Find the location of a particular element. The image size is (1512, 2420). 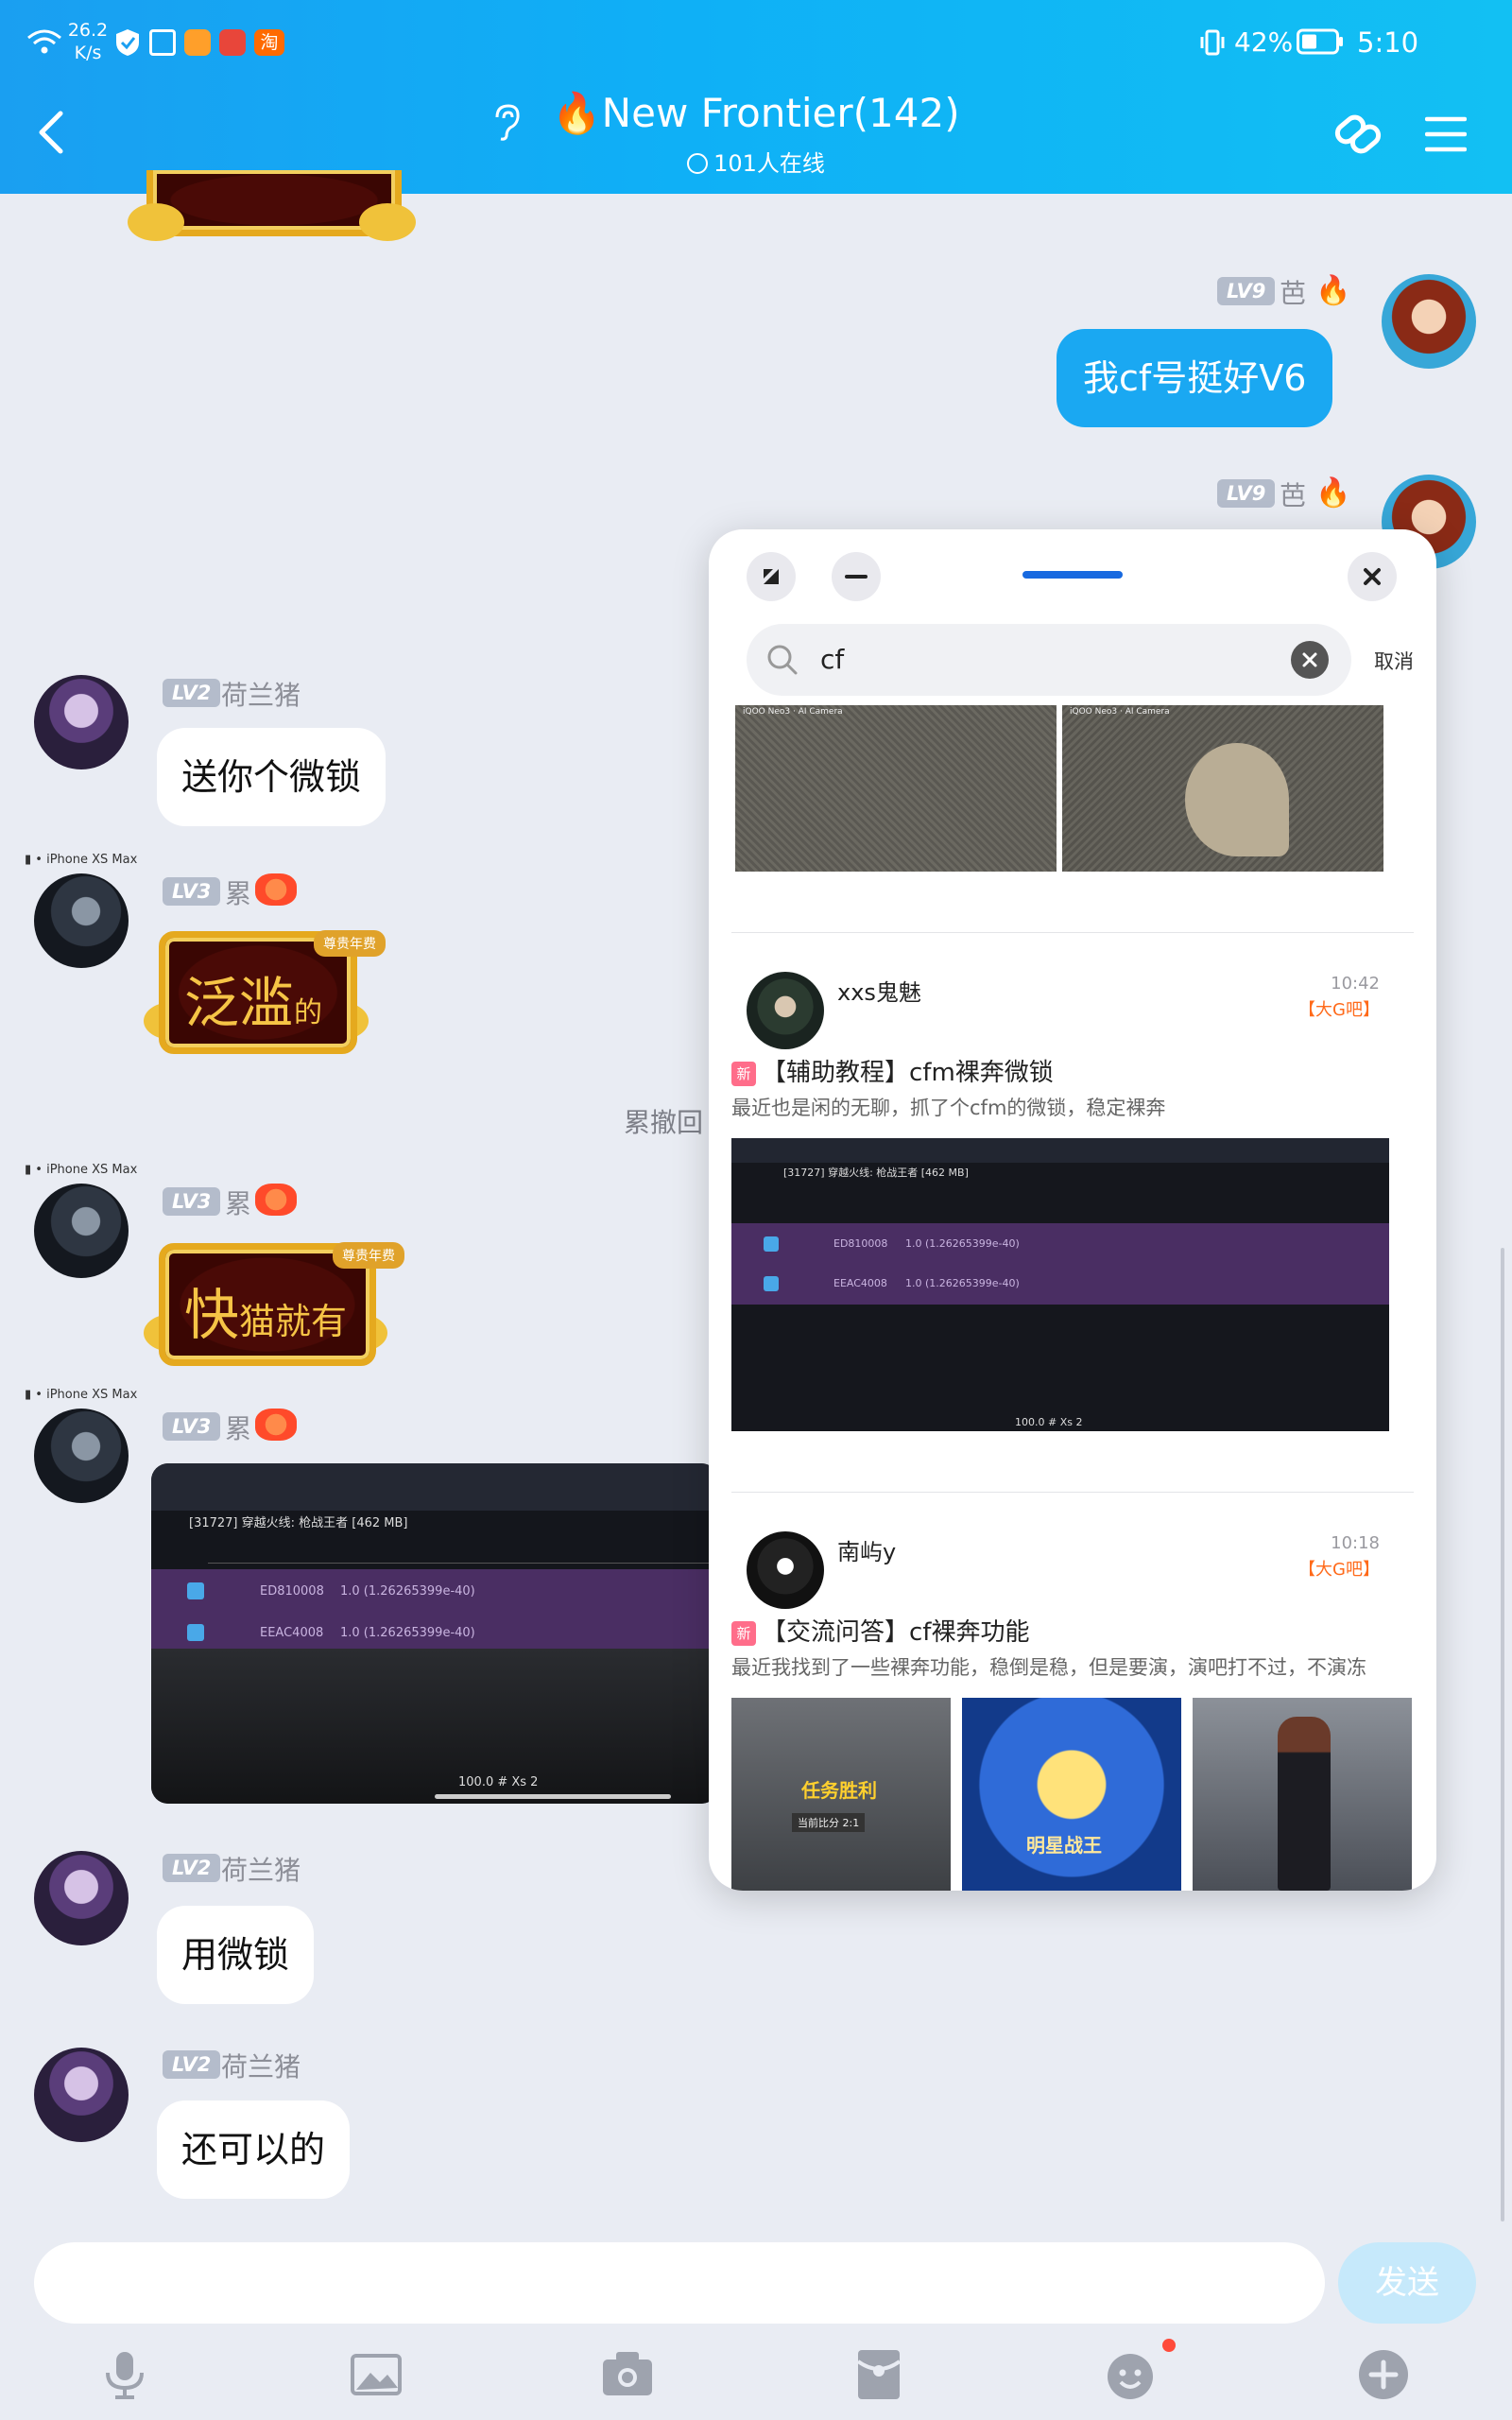

post-title: 新【交流问答】cf裸奔功能 is located at coordinates (880, 1630).